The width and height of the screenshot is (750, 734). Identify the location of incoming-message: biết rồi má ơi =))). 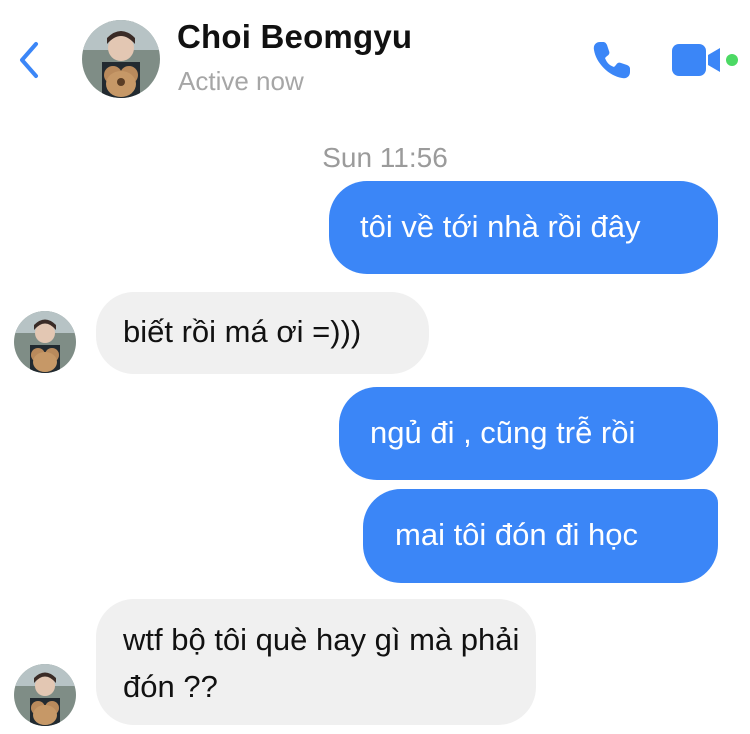
(262, 333).